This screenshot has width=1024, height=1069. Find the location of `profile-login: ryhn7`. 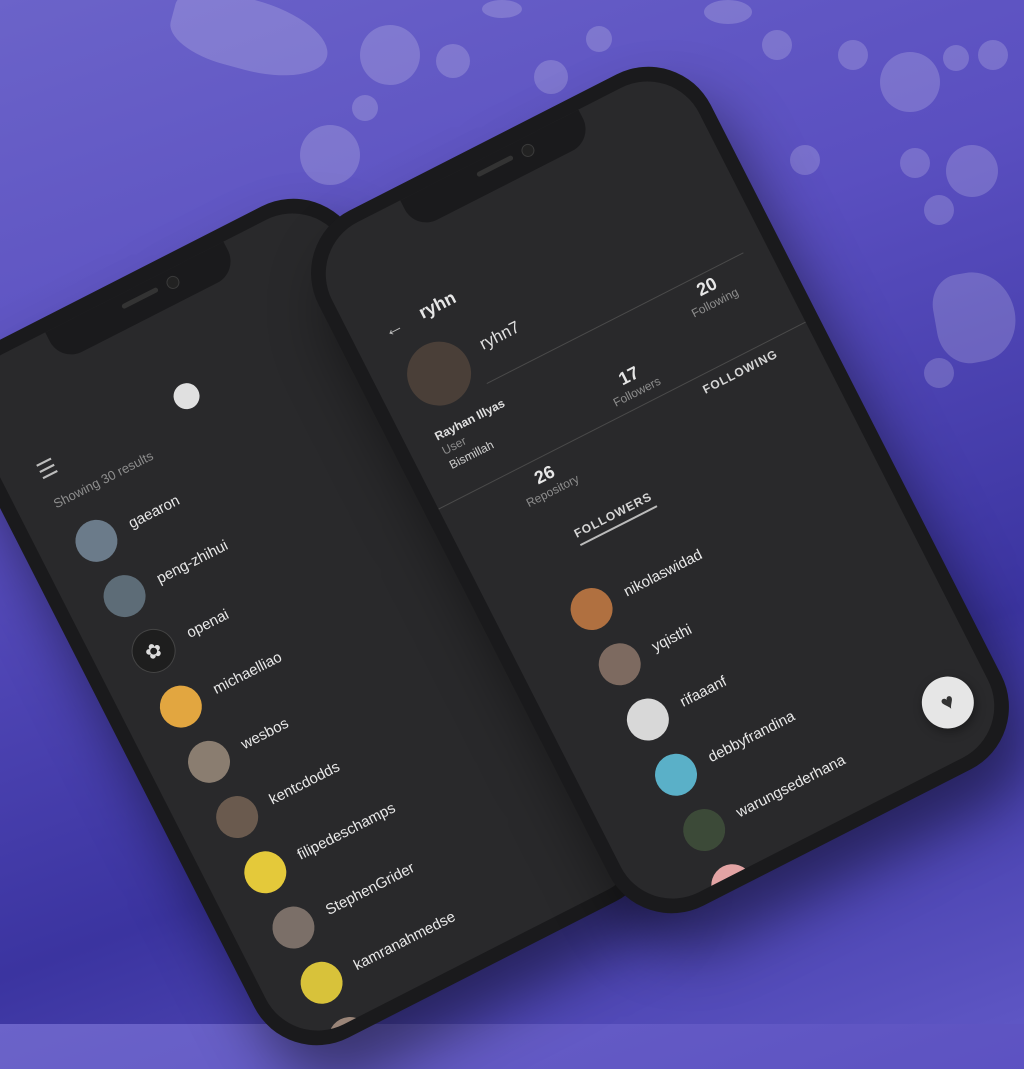

profile-login: ryhn7 is located at coordinates (499, 335).